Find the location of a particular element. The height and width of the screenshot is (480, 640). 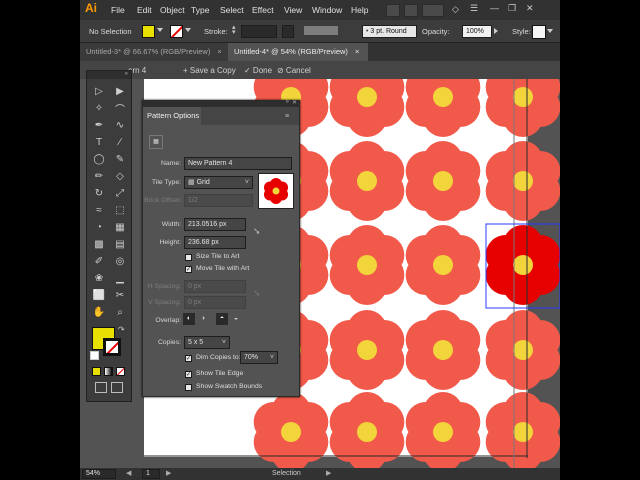

stroke-color-box is located at coordinates (112, 347).